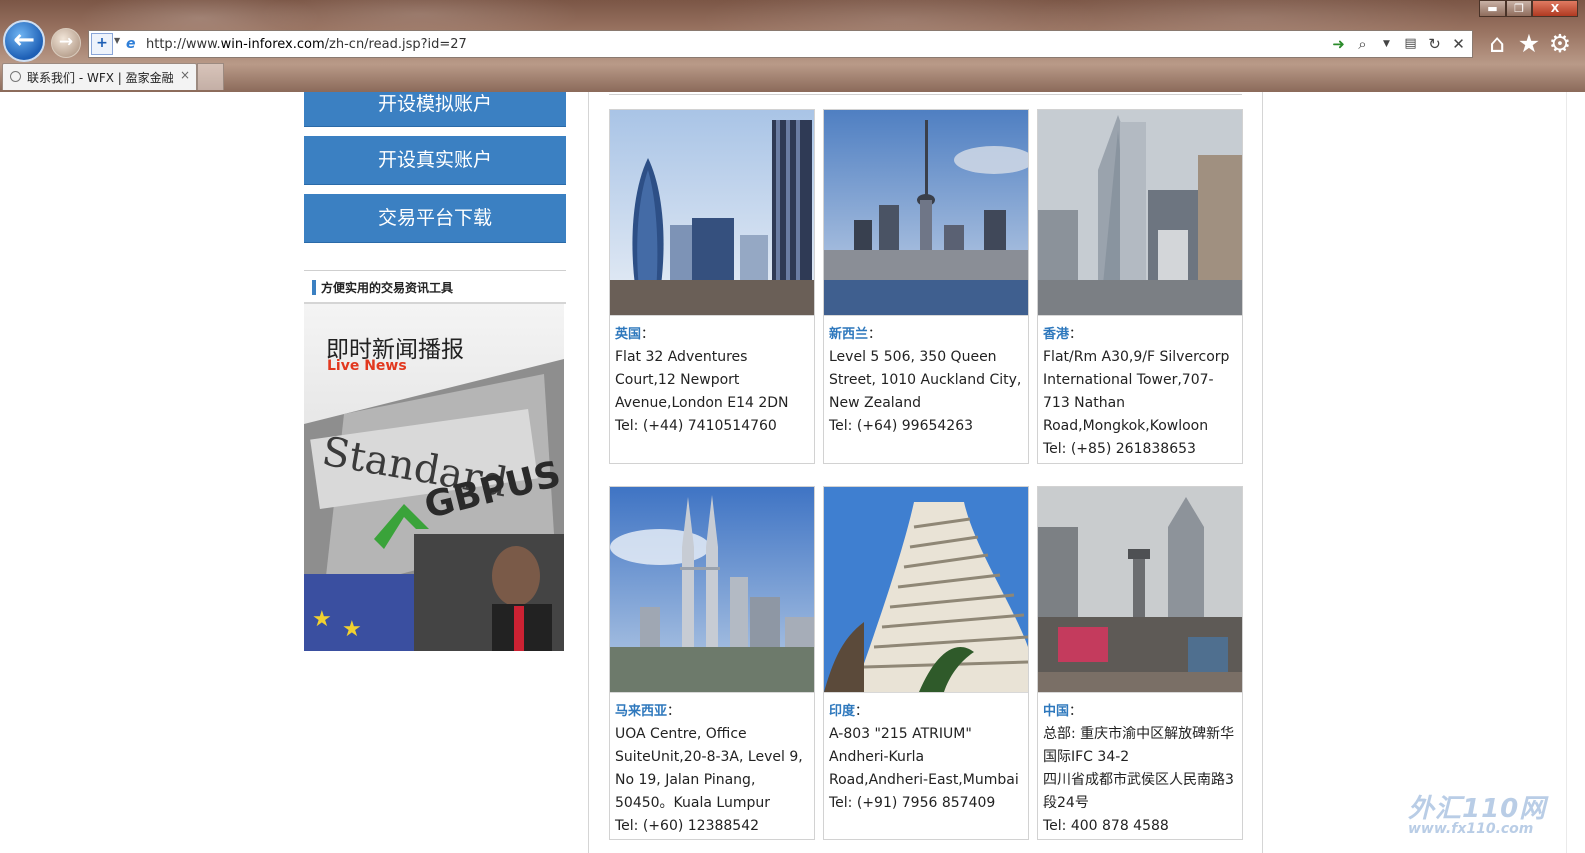 This screenshot has width=1585, height=853. What do you see at coordinates (15, 76) in the screenshot?
I see `loading-icon` at bounding box center [15, 76].